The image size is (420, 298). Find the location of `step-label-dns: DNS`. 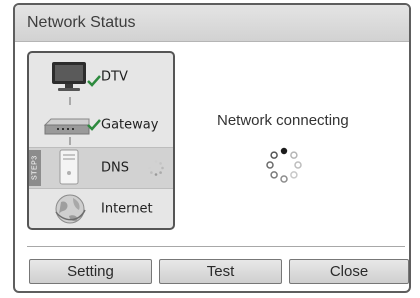

step-label-dns: DNS is located at coordinates (115, 168).